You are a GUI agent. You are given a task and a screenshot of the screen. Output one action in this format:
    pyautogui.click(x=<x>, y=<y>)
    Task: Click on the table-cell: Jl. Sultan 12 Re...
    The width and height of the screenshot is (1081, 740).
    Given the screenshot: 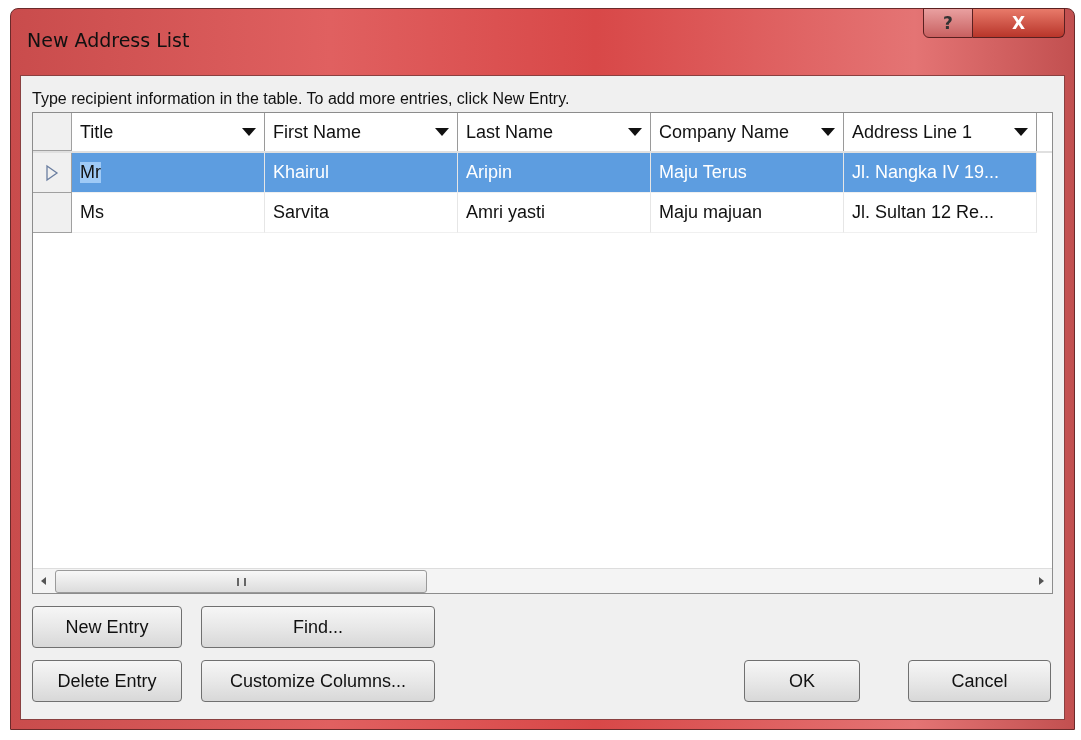 What is the action you would take?
    pyautogui.click(x=940, y=213)
    